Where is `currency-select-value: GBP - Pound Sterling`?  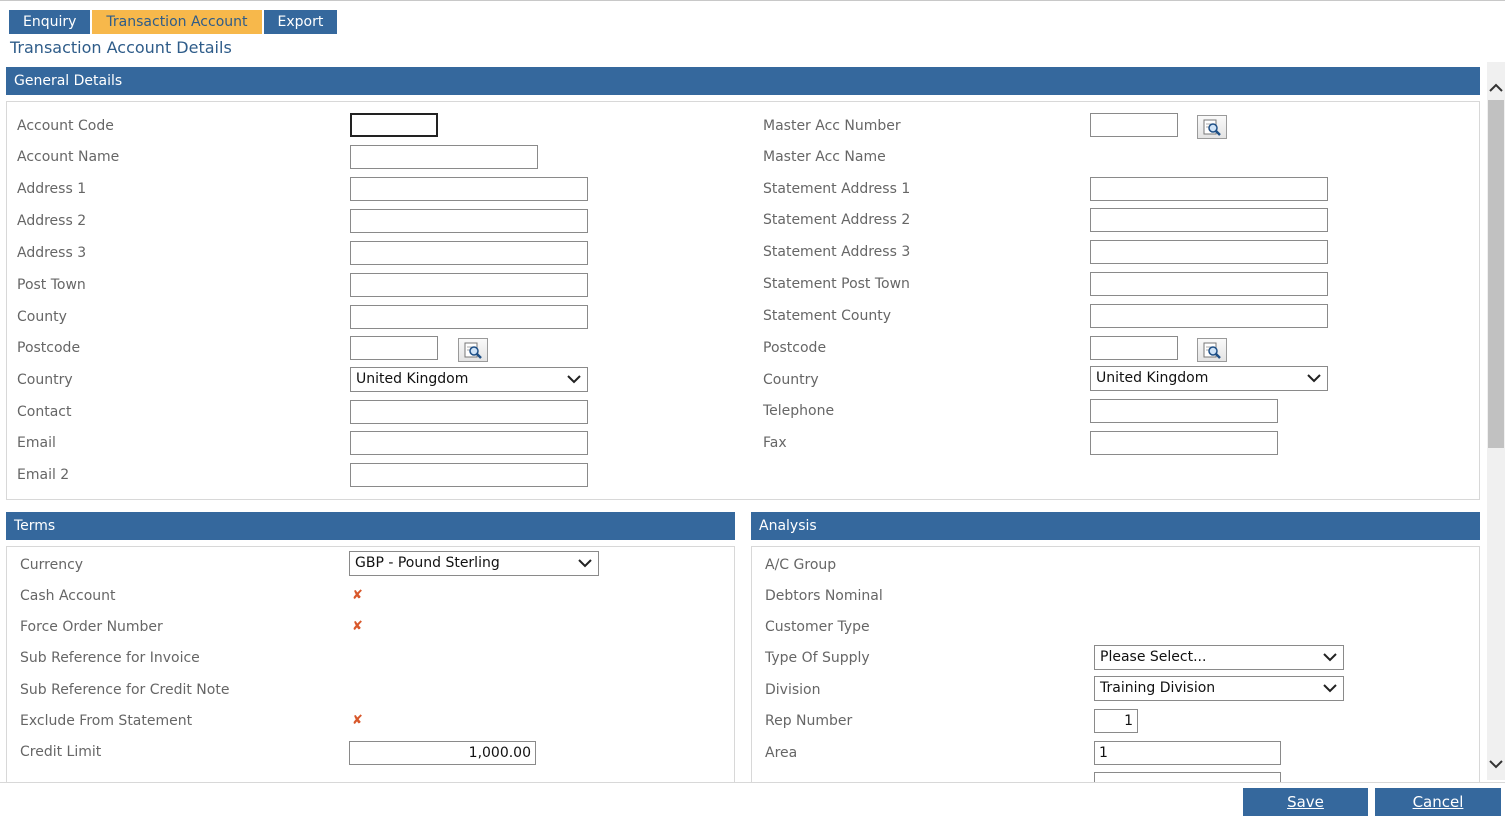 currency-select-value: GBP - Pound Sterling is located at coordinates (427, 563).